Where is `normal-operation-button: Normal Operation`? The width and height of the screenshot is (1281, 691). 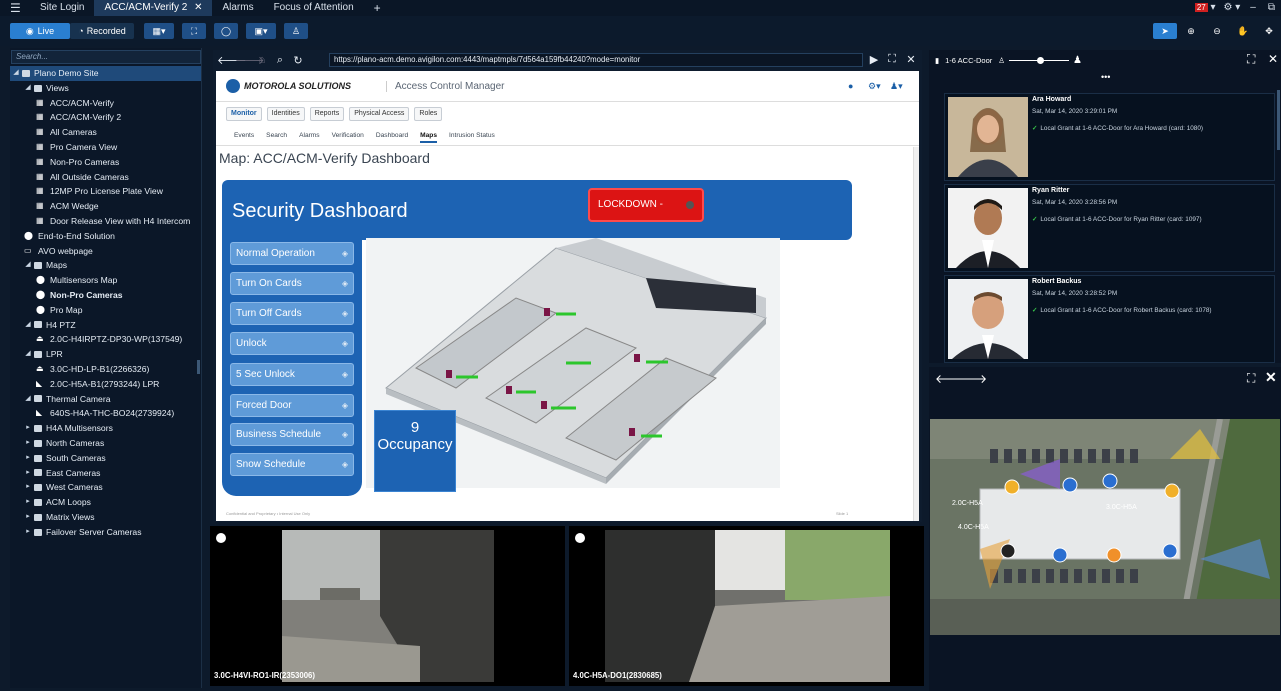 normal-operation-button: Normal Operation is located at coordinates (292, 253).